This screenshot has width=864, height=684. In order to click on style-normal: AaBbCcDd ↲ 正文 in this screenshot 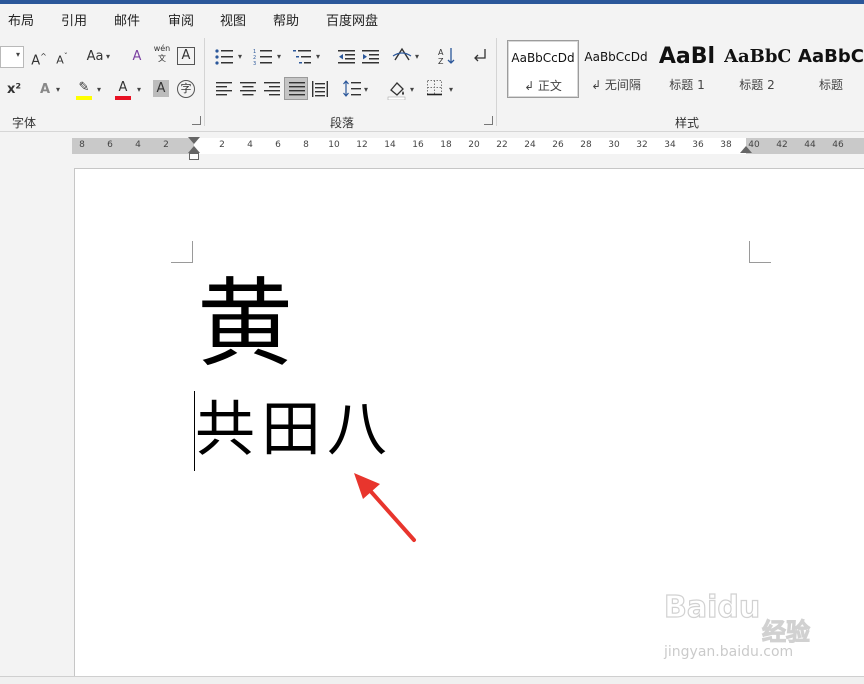, I will do `click(543, 69)`.